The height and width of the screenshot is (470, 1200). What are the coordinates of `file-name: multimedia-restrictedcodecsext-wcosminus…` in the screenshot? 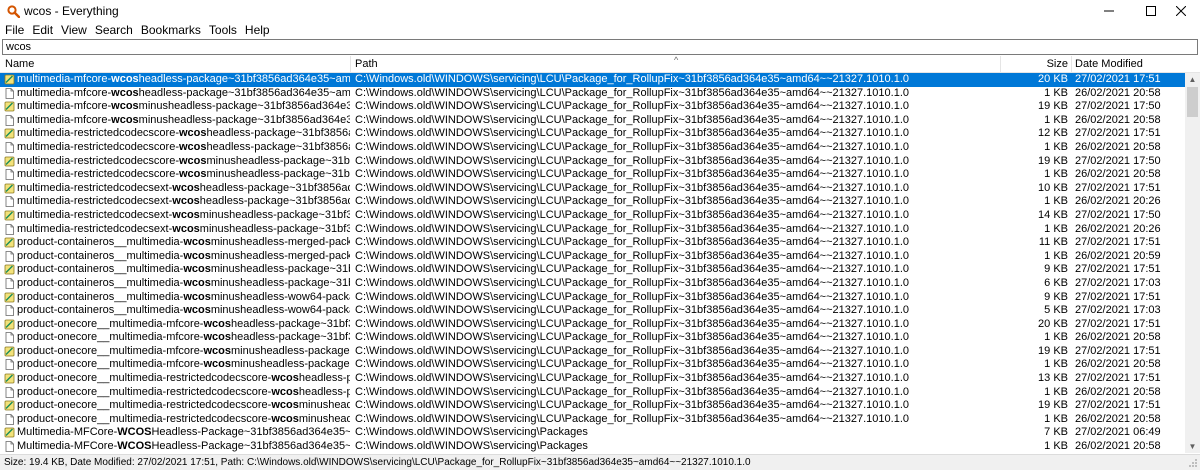 It's located at (183, 216).